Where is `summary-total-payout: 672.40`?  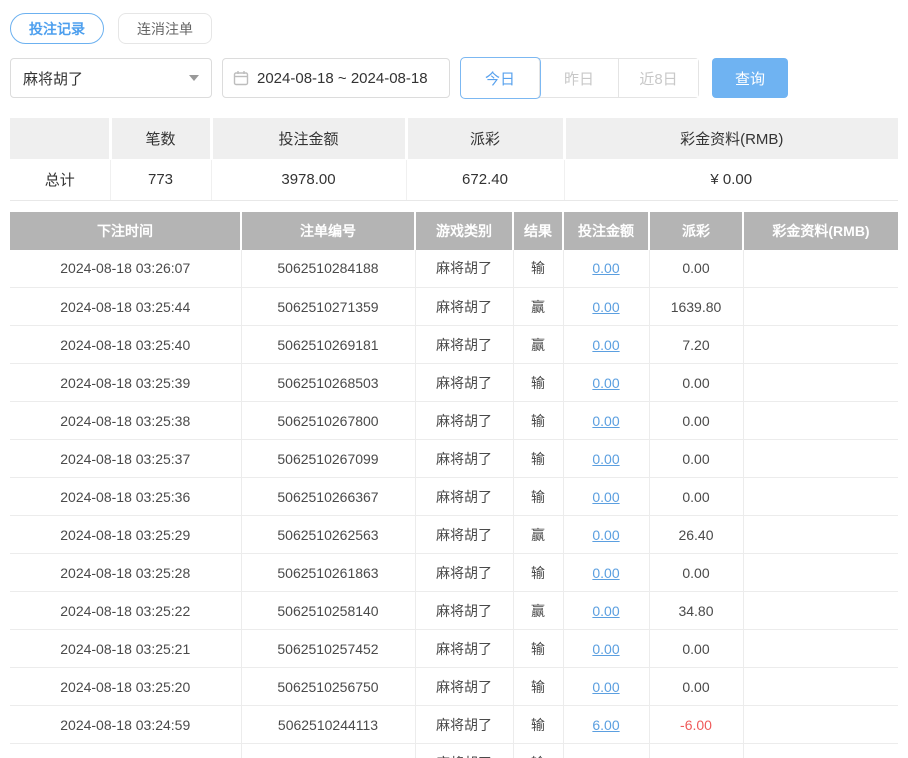 summary-total-payout: 672.40 is located at coordinates (485, 179).